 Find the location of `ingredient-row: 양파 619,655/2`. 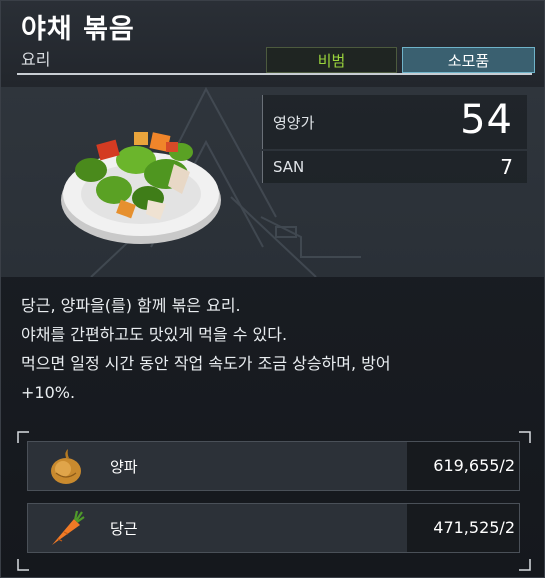

ingredient-row: 양파 619,655/2 is located at coordinates (273, 466).